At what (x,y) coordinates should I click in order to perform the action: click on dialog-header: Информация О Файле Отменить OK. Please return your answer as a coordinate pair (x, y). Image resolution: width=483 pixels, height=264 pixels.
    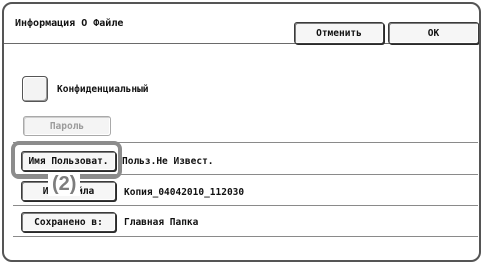
    Looking at the image, I should click on (241, 24).